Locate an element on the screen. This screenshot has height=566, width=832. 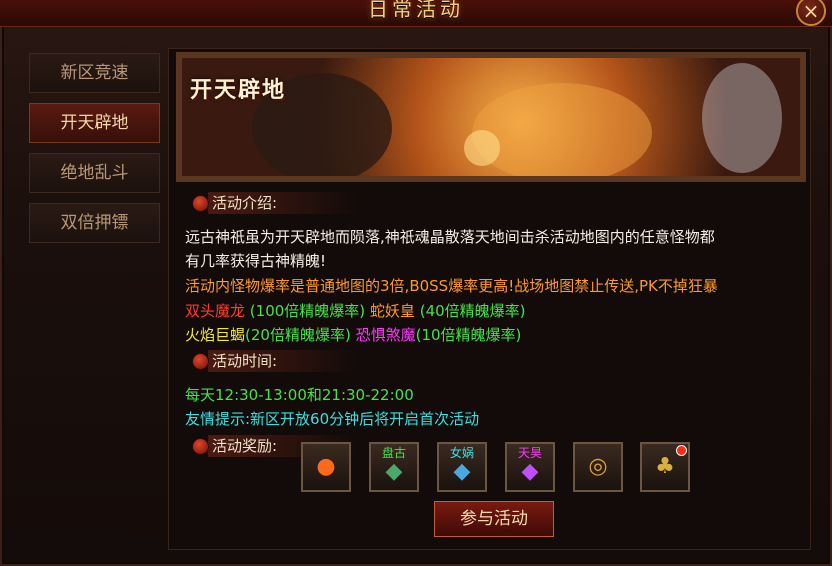
intro-line-3: 活动内怪物爆率是普通地图的3倍,B0SS爆率更高!战场地图禁止传送,PK不掉狂暴 is located at coordinates (451, 286).